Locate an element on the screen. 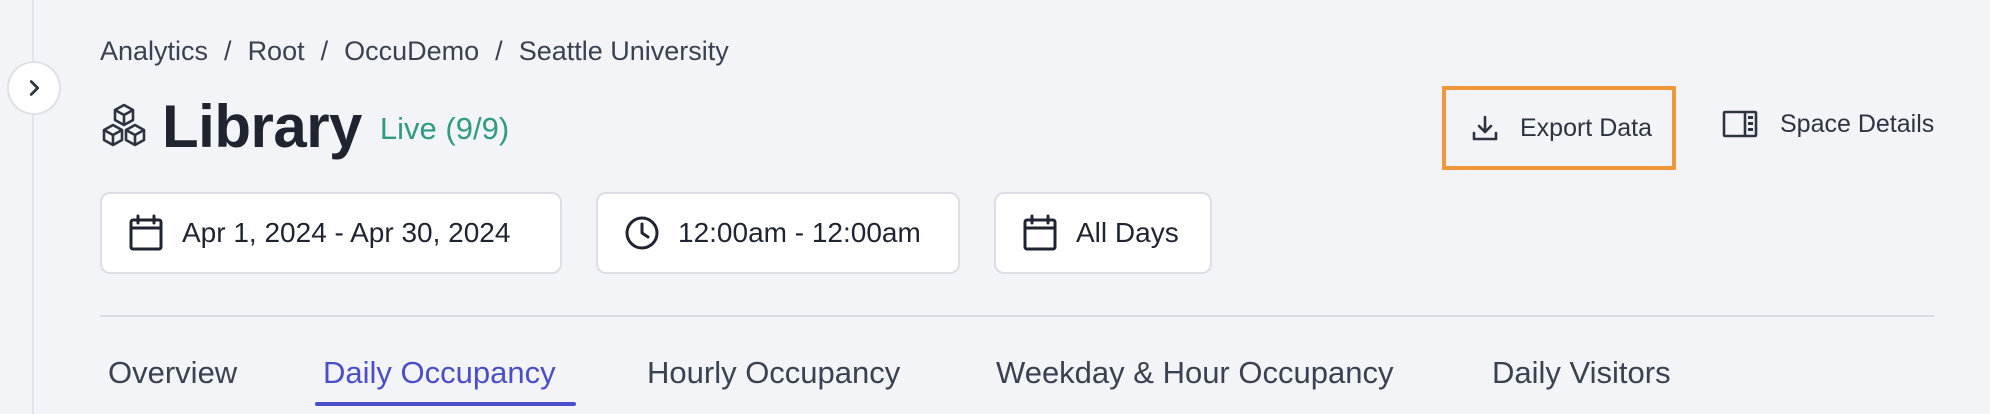 The width and height of the screenshot is (1990, 414). date-range-filter: Apr 1, 2024 - Apr 30, 2024 is located at coordinates (331, 233).